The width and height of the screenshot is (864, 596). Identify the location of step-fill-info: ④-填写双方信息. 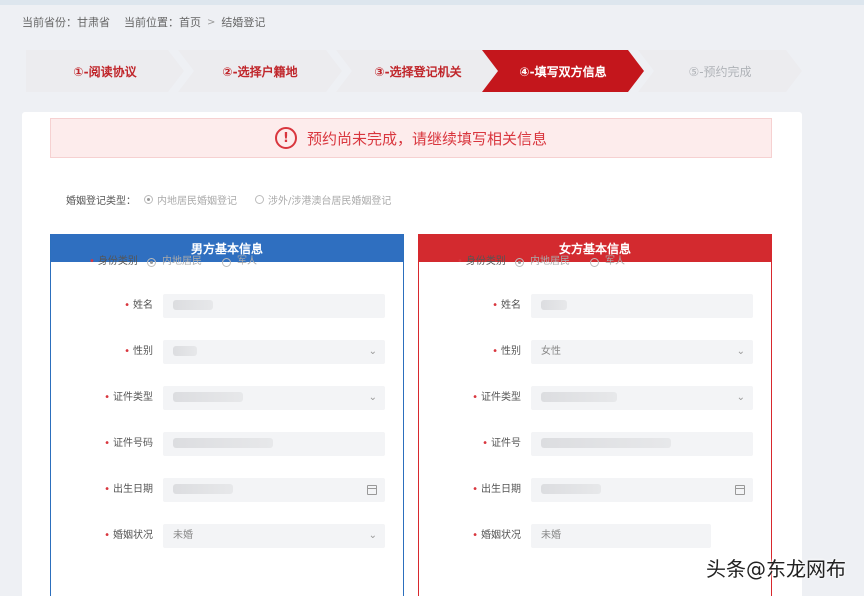
(563, 71).